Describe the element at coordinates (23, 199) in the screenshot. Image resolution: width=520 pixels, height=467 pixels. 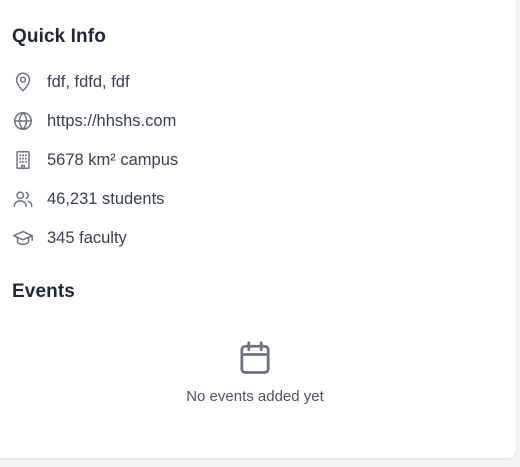
I see `users-icon` at that location.